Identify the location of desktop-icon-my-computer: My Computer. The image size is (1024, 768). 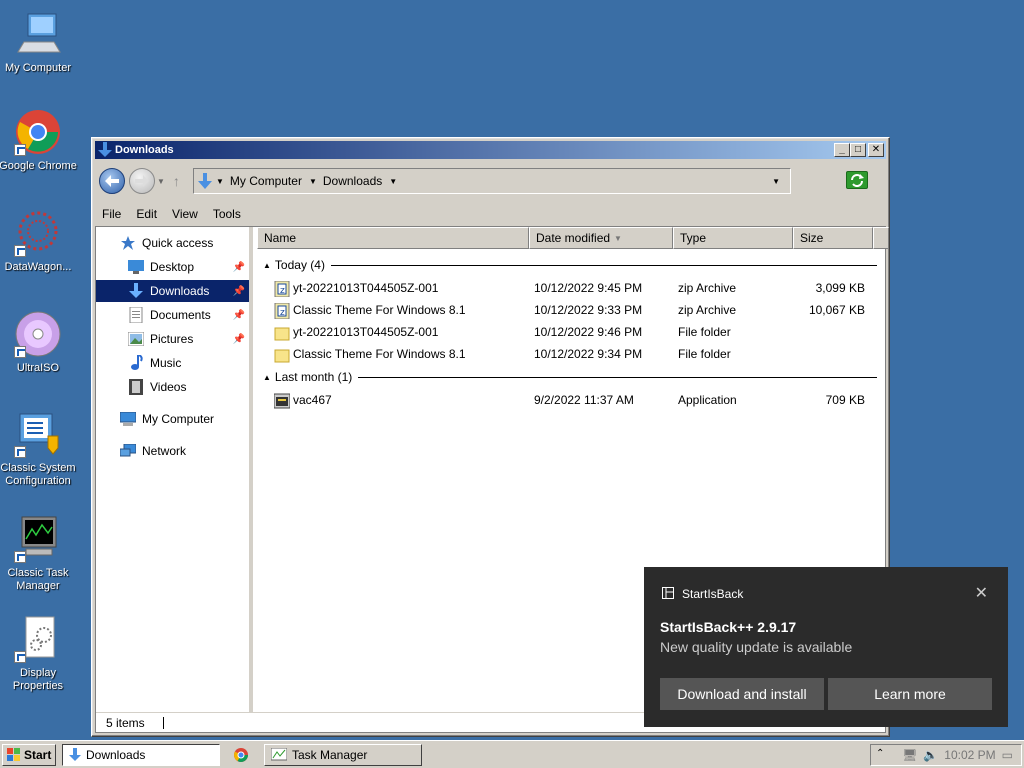
(39, 42).